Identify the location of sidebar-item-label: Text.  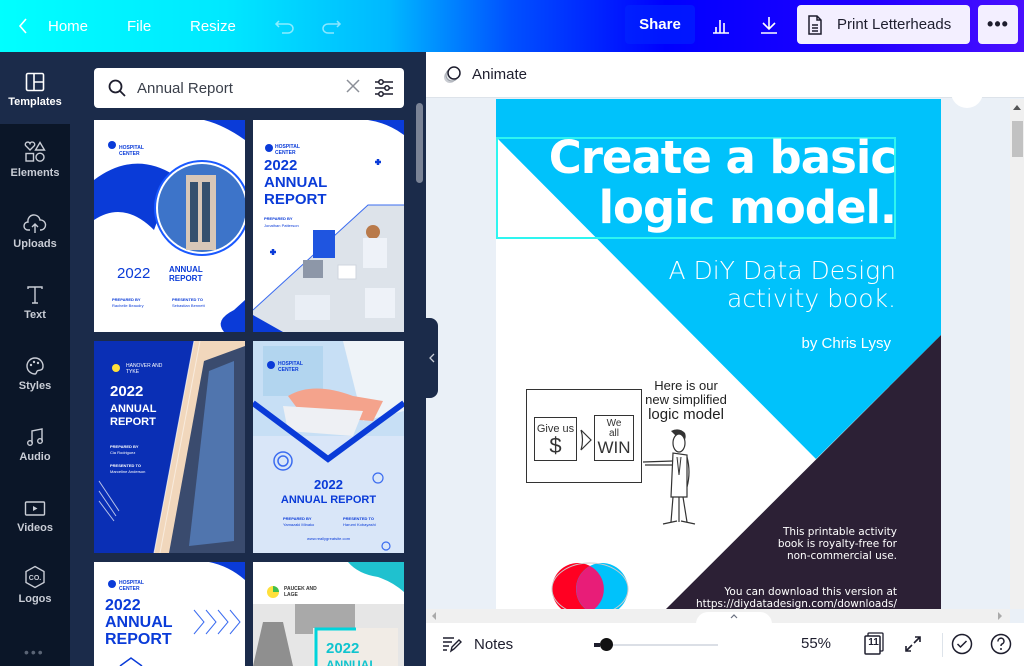
(35, 315).